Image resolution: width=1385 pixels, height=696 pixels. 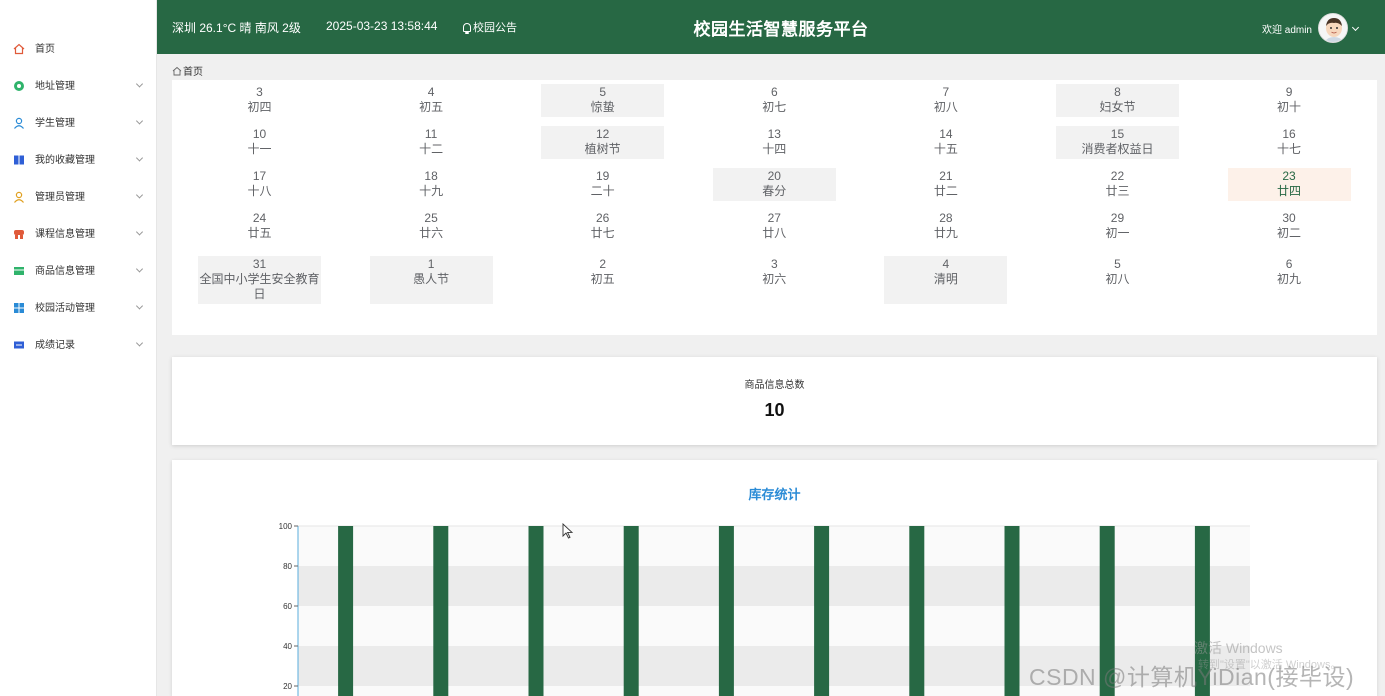 What do you see at coordinates (945, 191) in the screenshot?
I see `calendar-day-sub: 廿二` at bounding box center [945, 191].